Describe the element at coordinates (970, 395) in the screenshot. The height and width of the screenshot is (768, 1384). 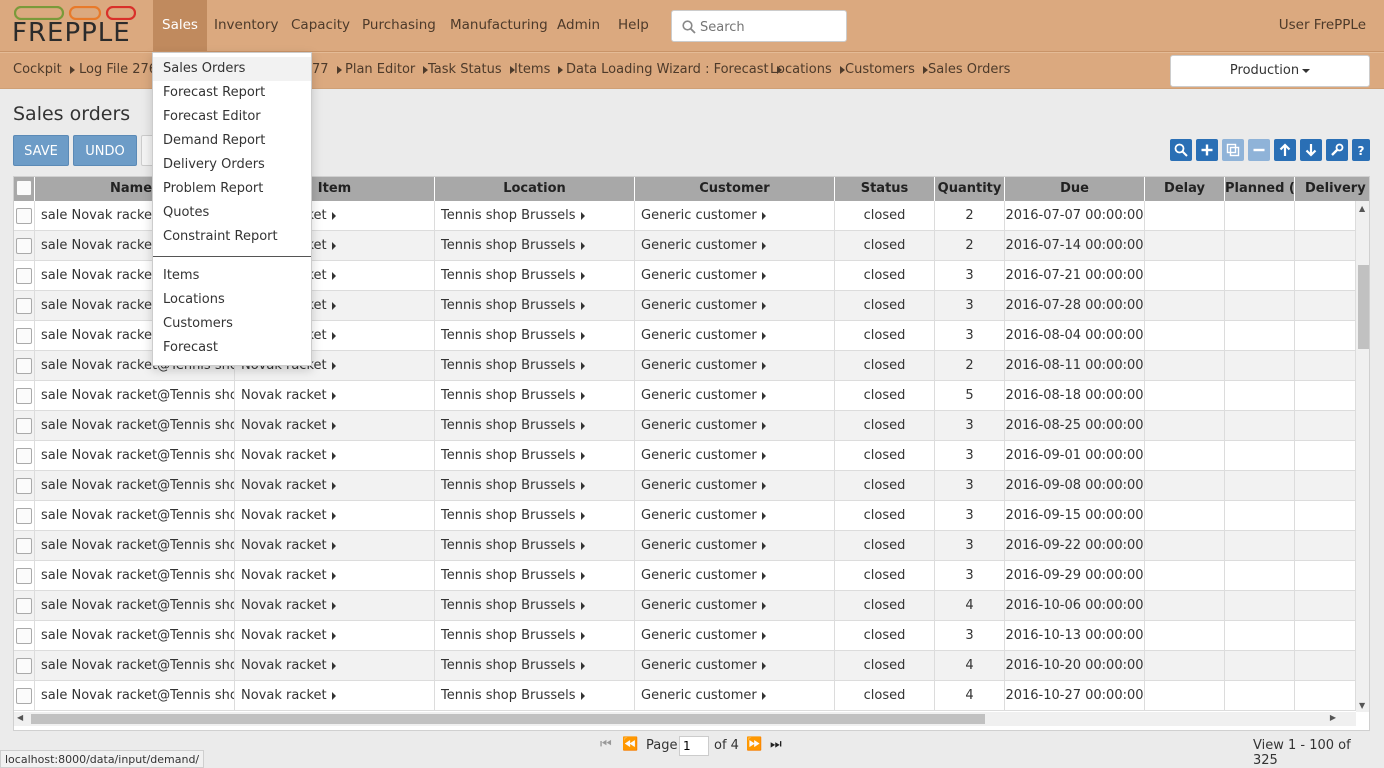
I see `cell-quantity: 5` at that location.